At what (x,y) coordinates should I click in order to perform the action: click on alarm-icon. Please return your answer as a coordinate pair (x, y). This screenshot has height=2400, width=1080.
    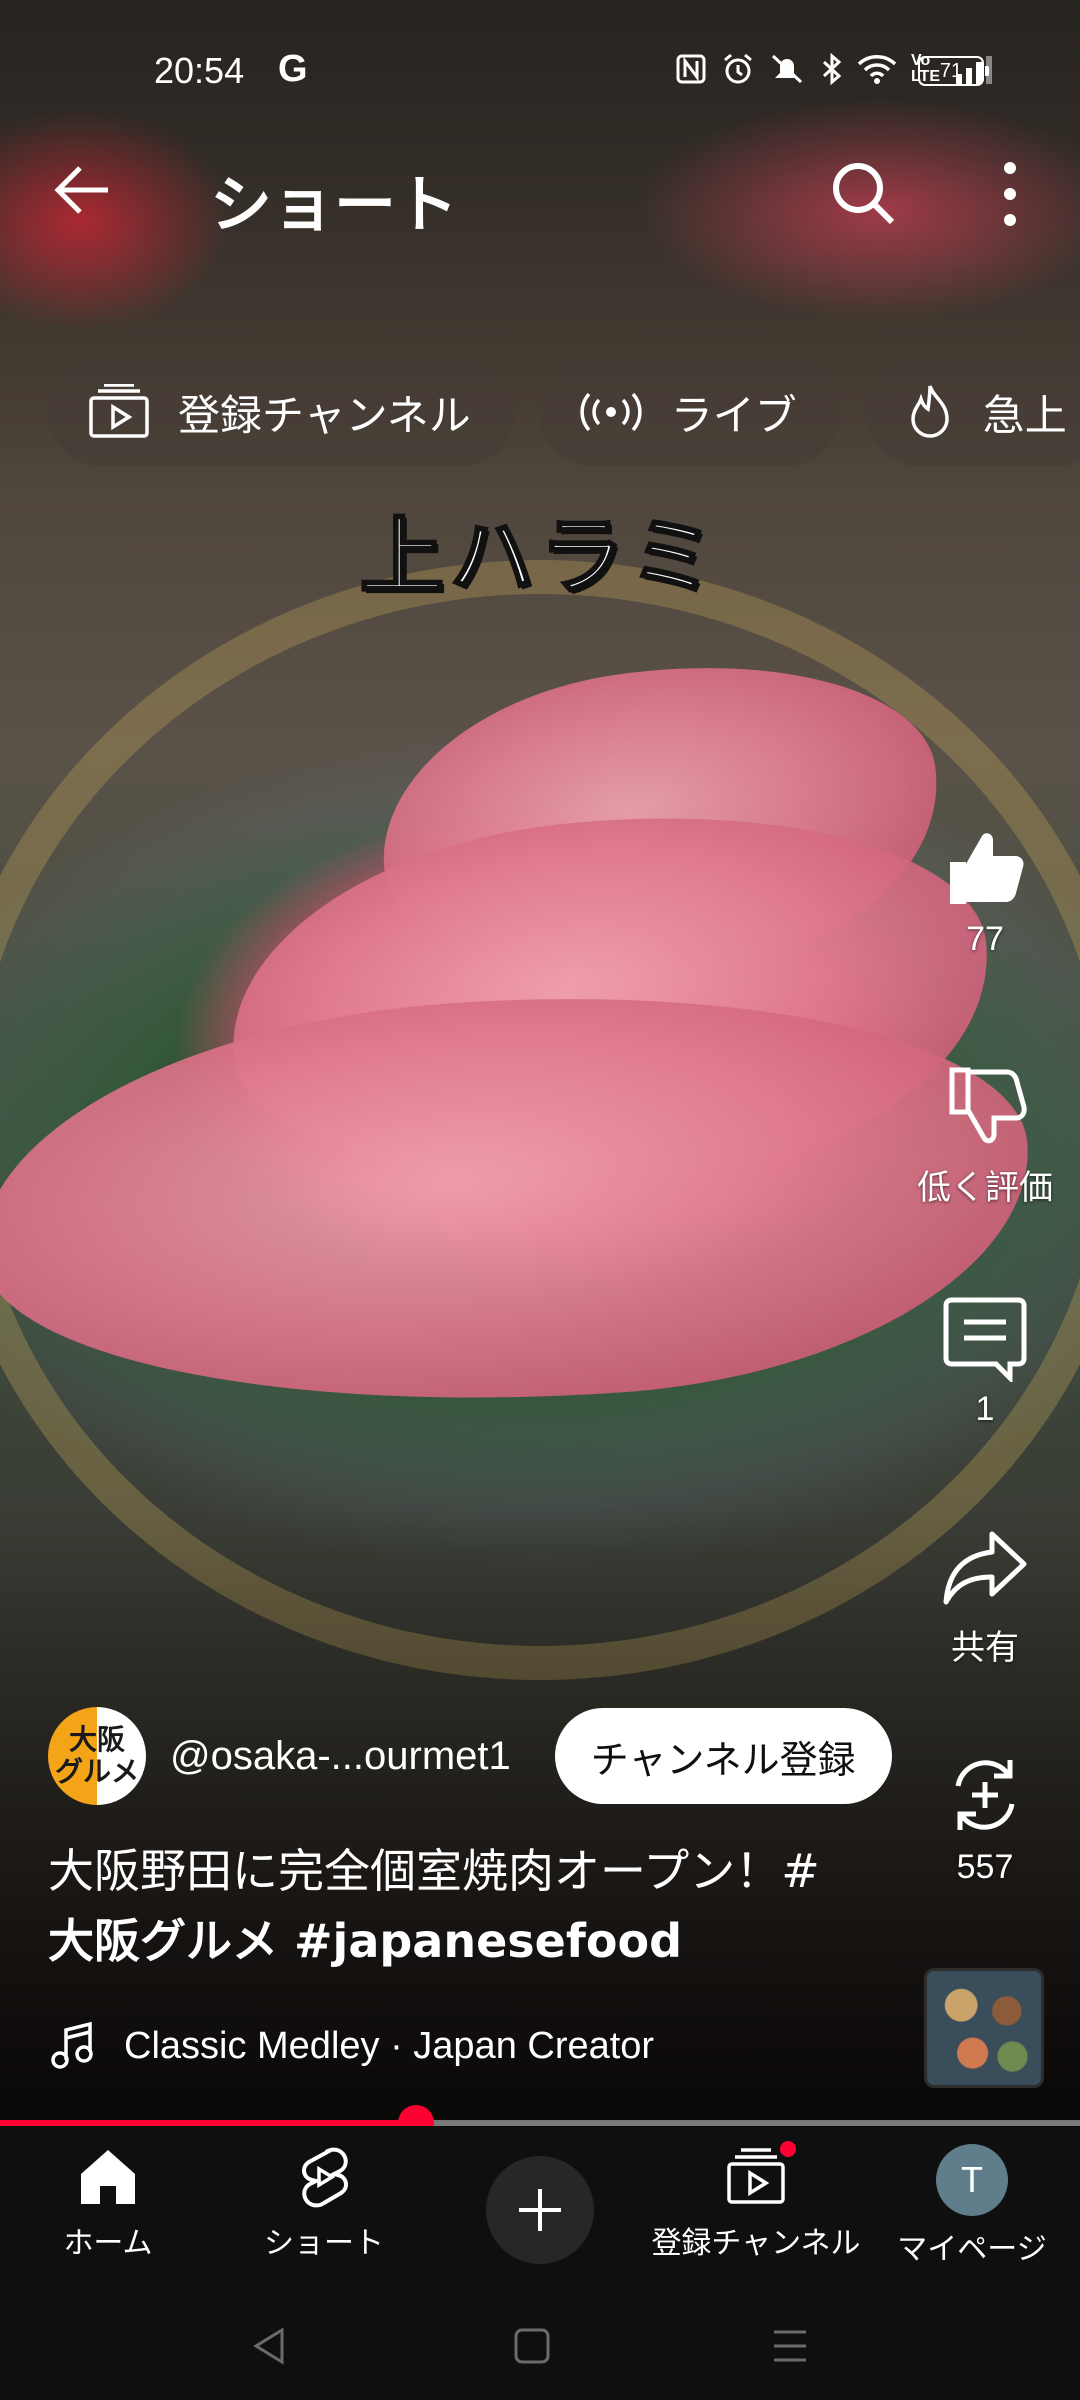
    Looking at the image, I should click on (738, 68).